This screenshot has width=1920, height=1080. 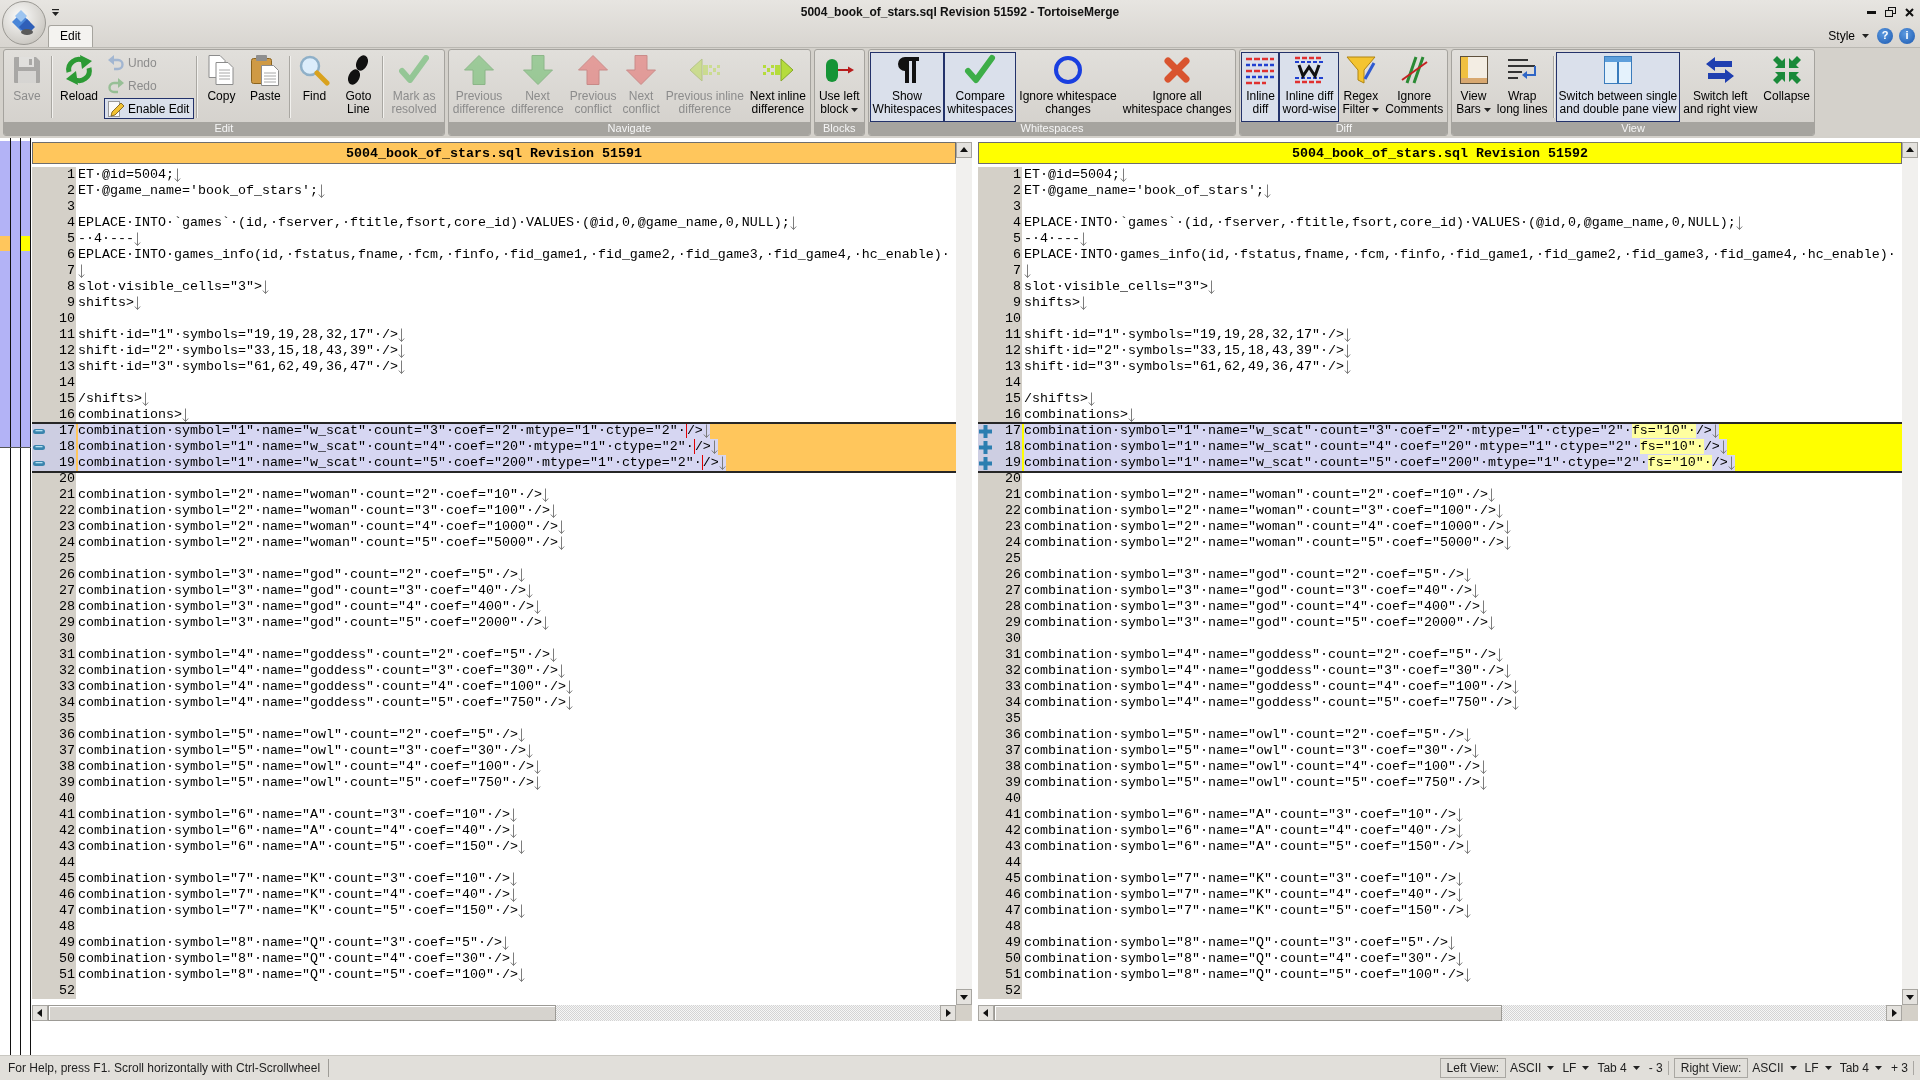 What do you see at coordinates (110, 399) in the screenshot?
I see `code-line: /shifts>` at bounding box center [110, 399].